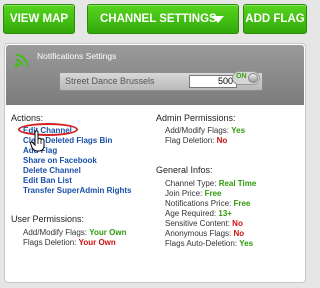 The width and height of the screenshot is (320, 288). I want to click on delete-channel-link: Delete Channel, so click(52, 170).